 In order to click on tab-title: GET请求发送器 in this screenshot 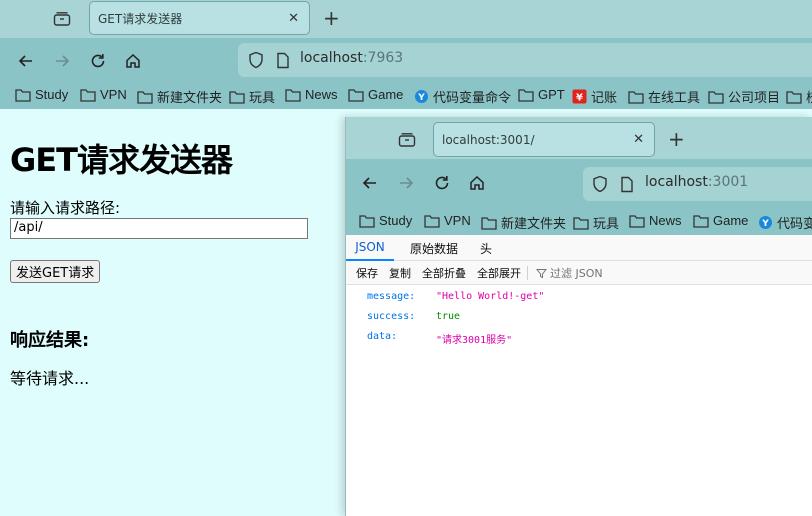, I will do `click(140, 18)`.